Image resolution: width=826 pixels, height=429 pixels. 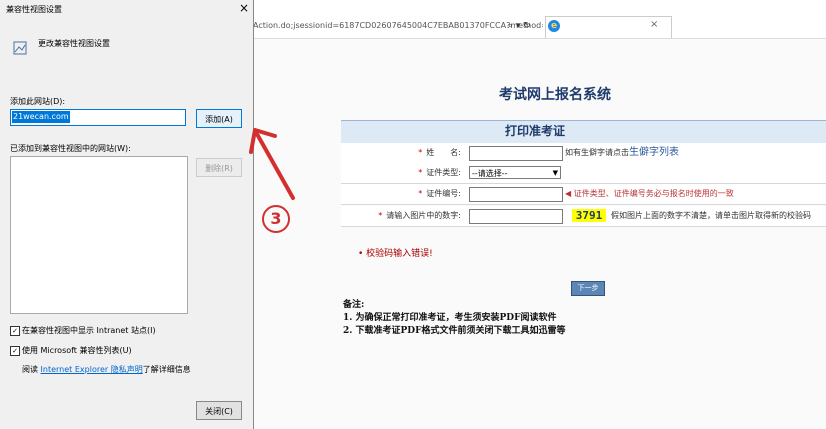 What do you see at coordinates (219, 410) in the screenshot?
I see `close-button: 关闭(C)` at bounding box center [219, 410].